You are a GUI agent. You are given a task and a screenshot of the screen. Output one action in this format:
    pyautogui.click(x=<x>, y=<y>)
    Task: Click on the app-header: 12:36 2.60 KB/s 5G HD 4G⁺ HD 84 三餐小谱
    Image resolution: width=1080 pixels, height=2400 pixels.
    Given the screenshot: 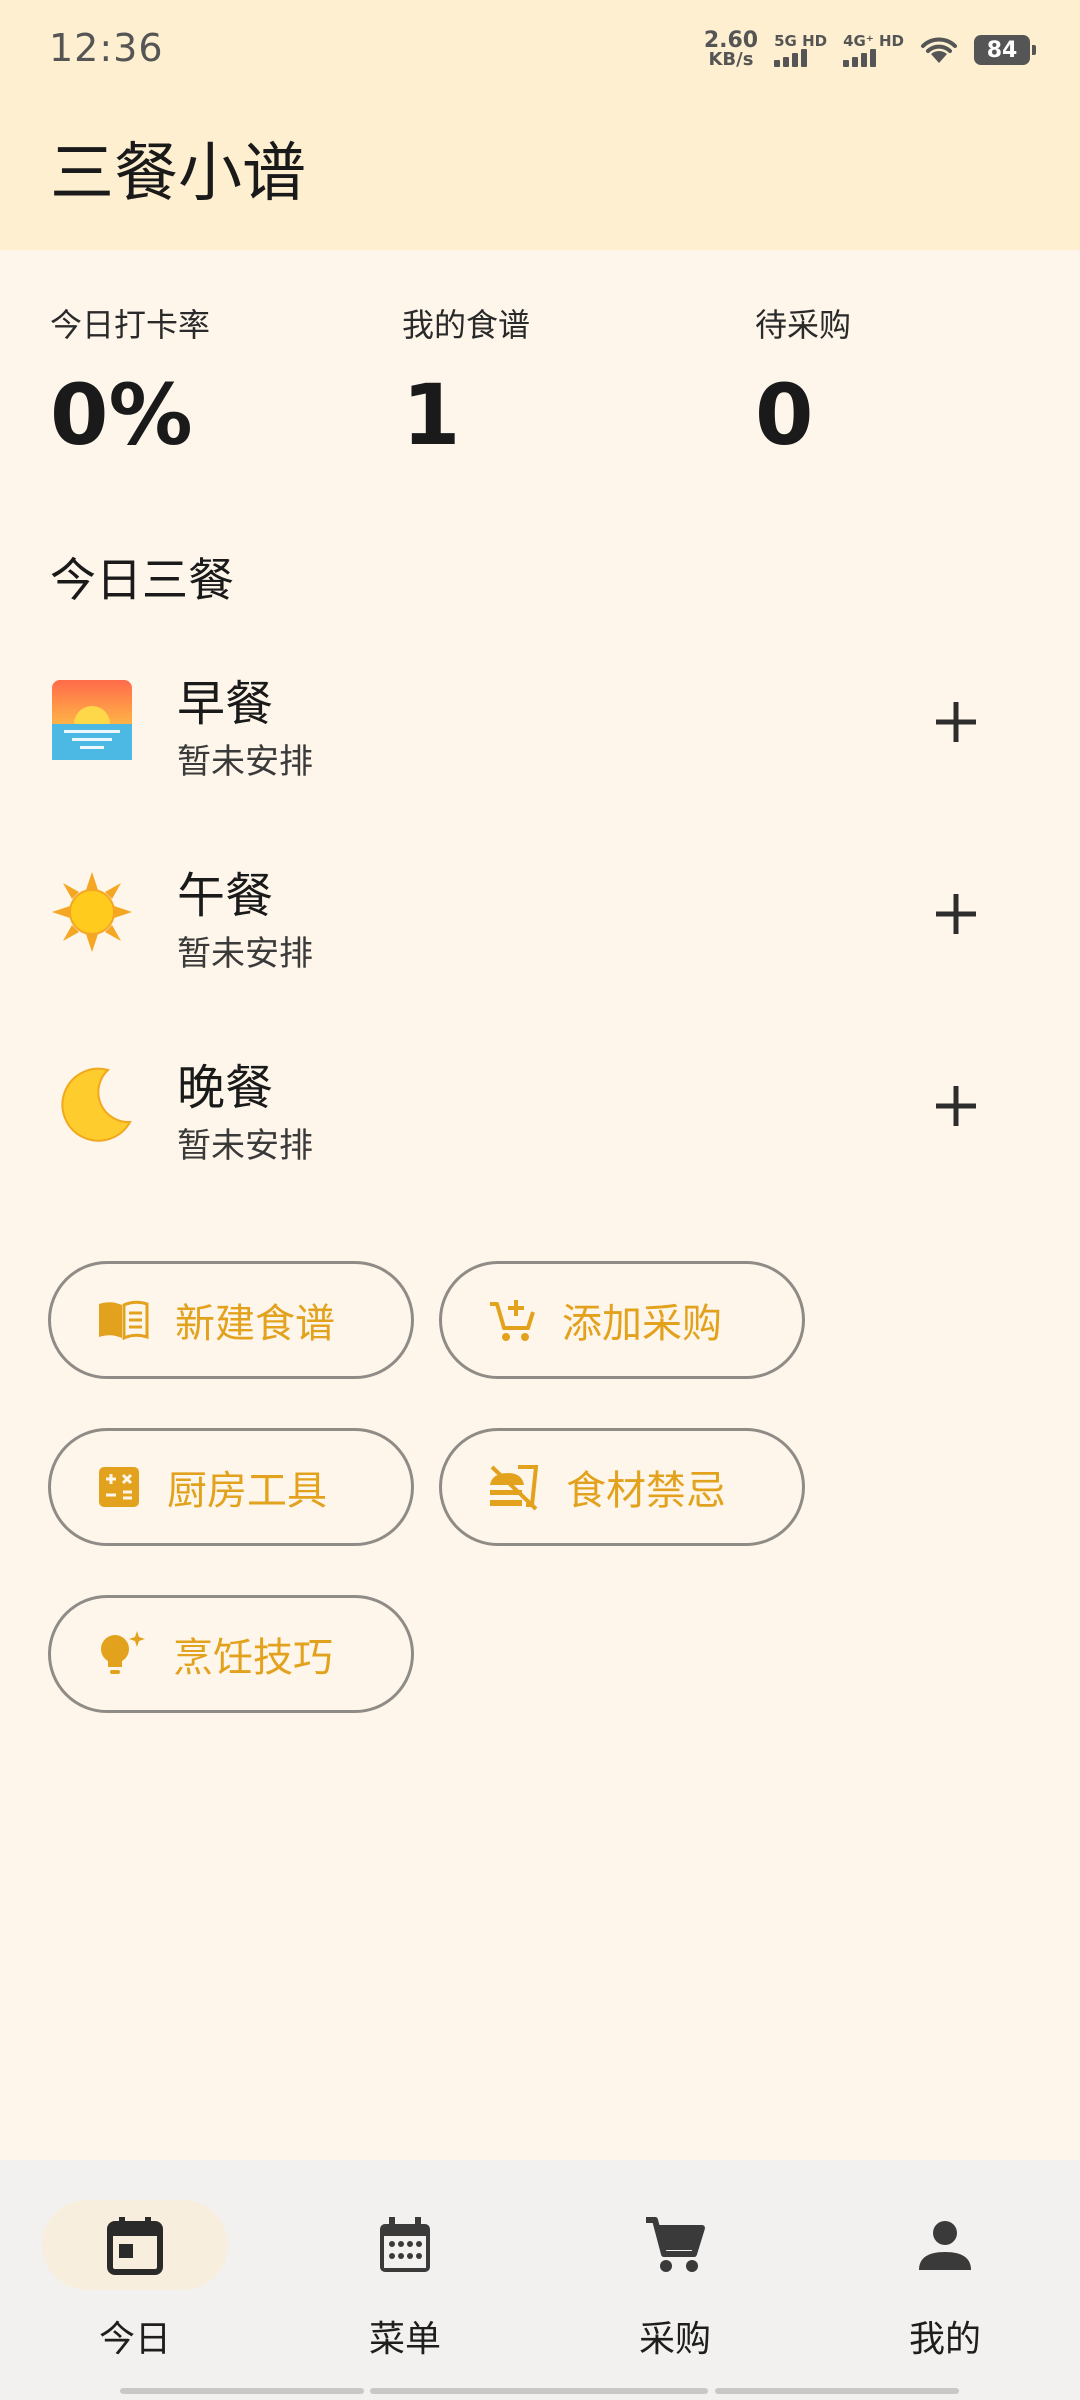 What is the action you would take?
    pyautogui.click(x=540, y=125)
    